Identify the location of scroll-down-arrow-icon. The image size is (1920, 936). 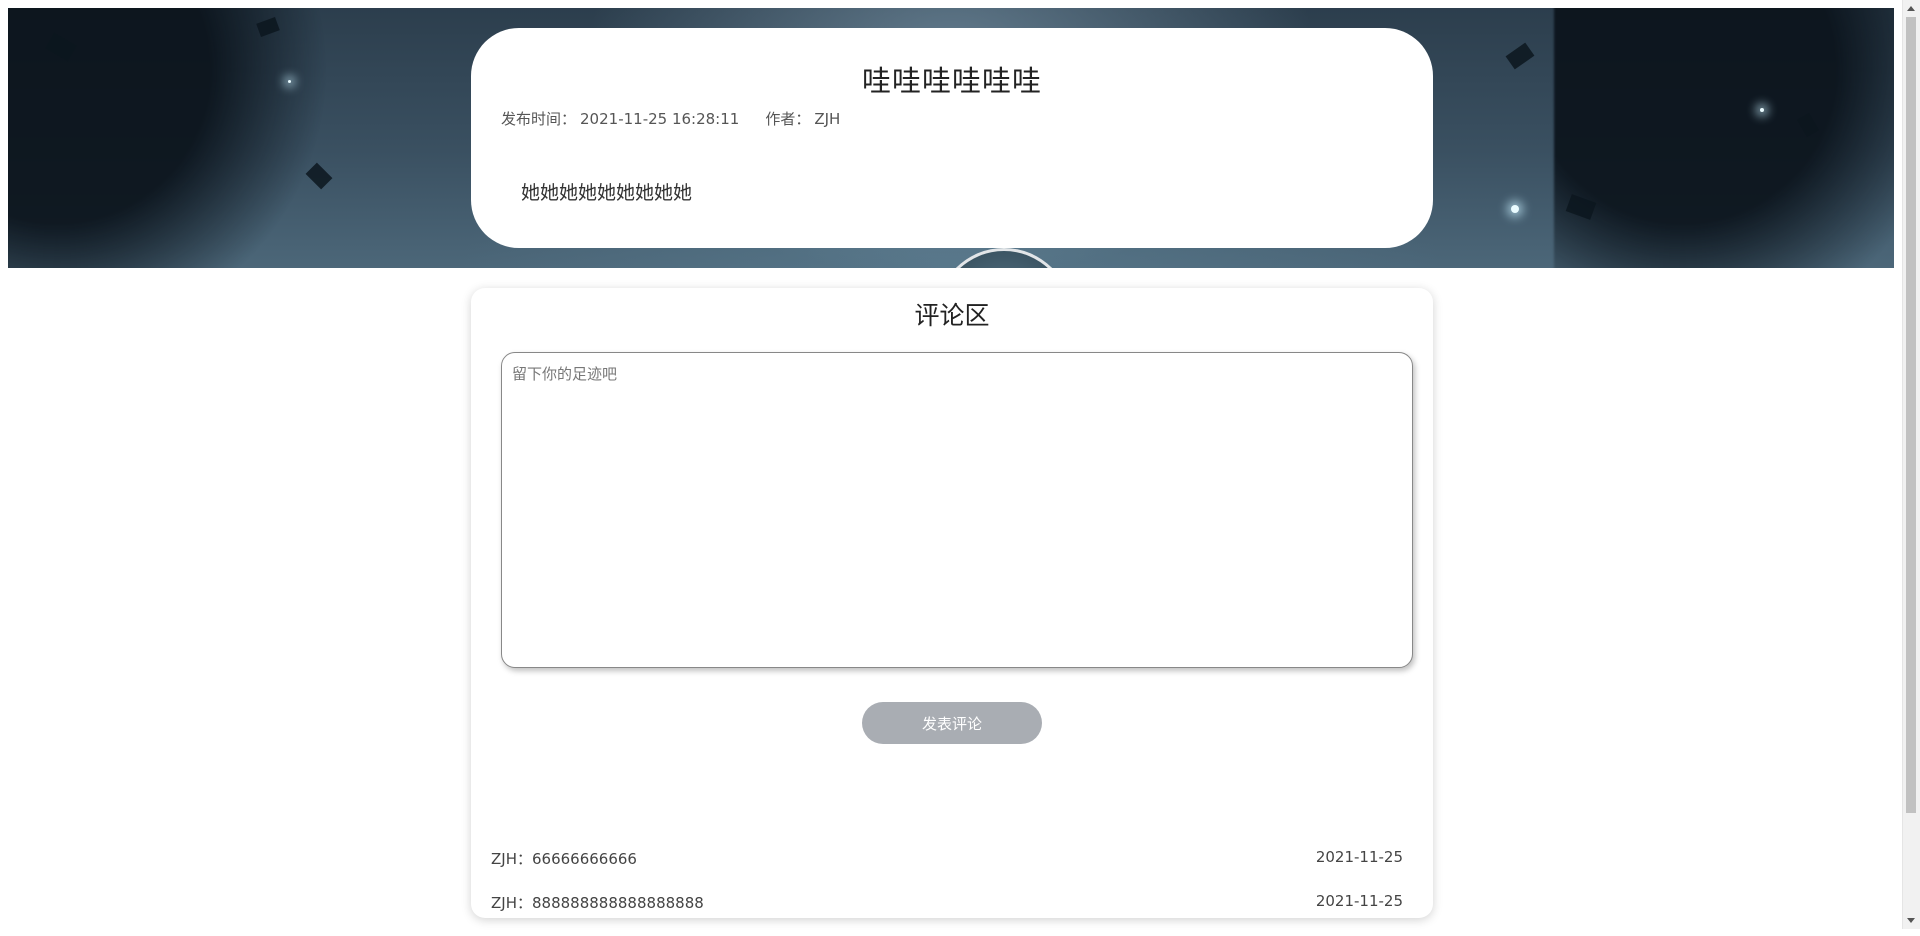
(1911, 920).